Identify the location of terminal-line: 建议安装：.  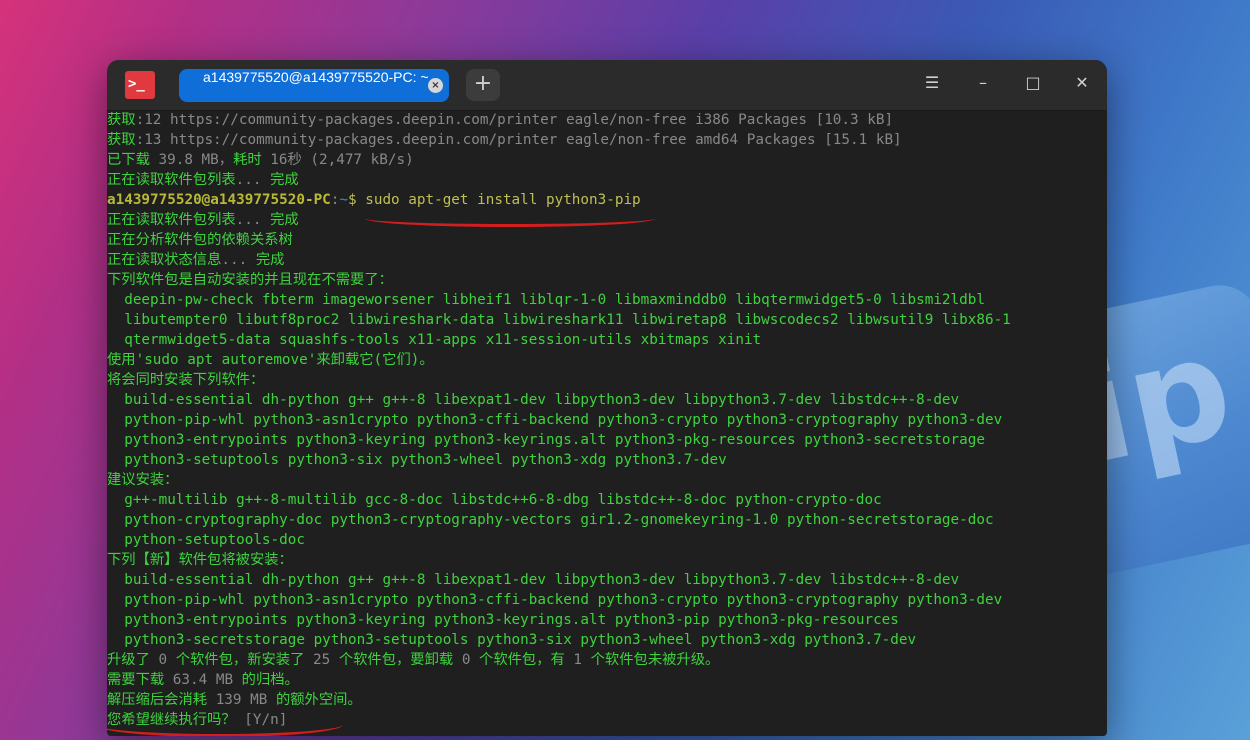
(607, 480).